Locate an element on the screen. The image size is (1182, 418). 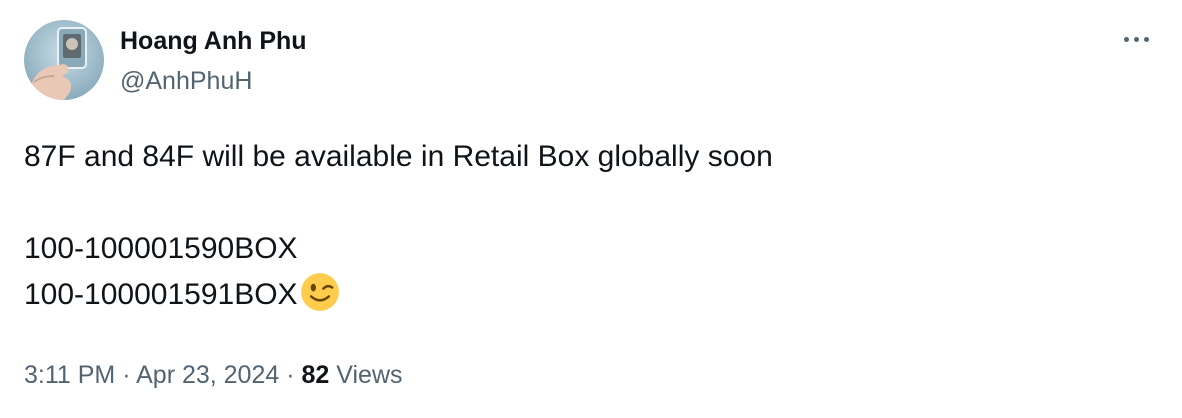
avatar is located at coordinates (64, 60).